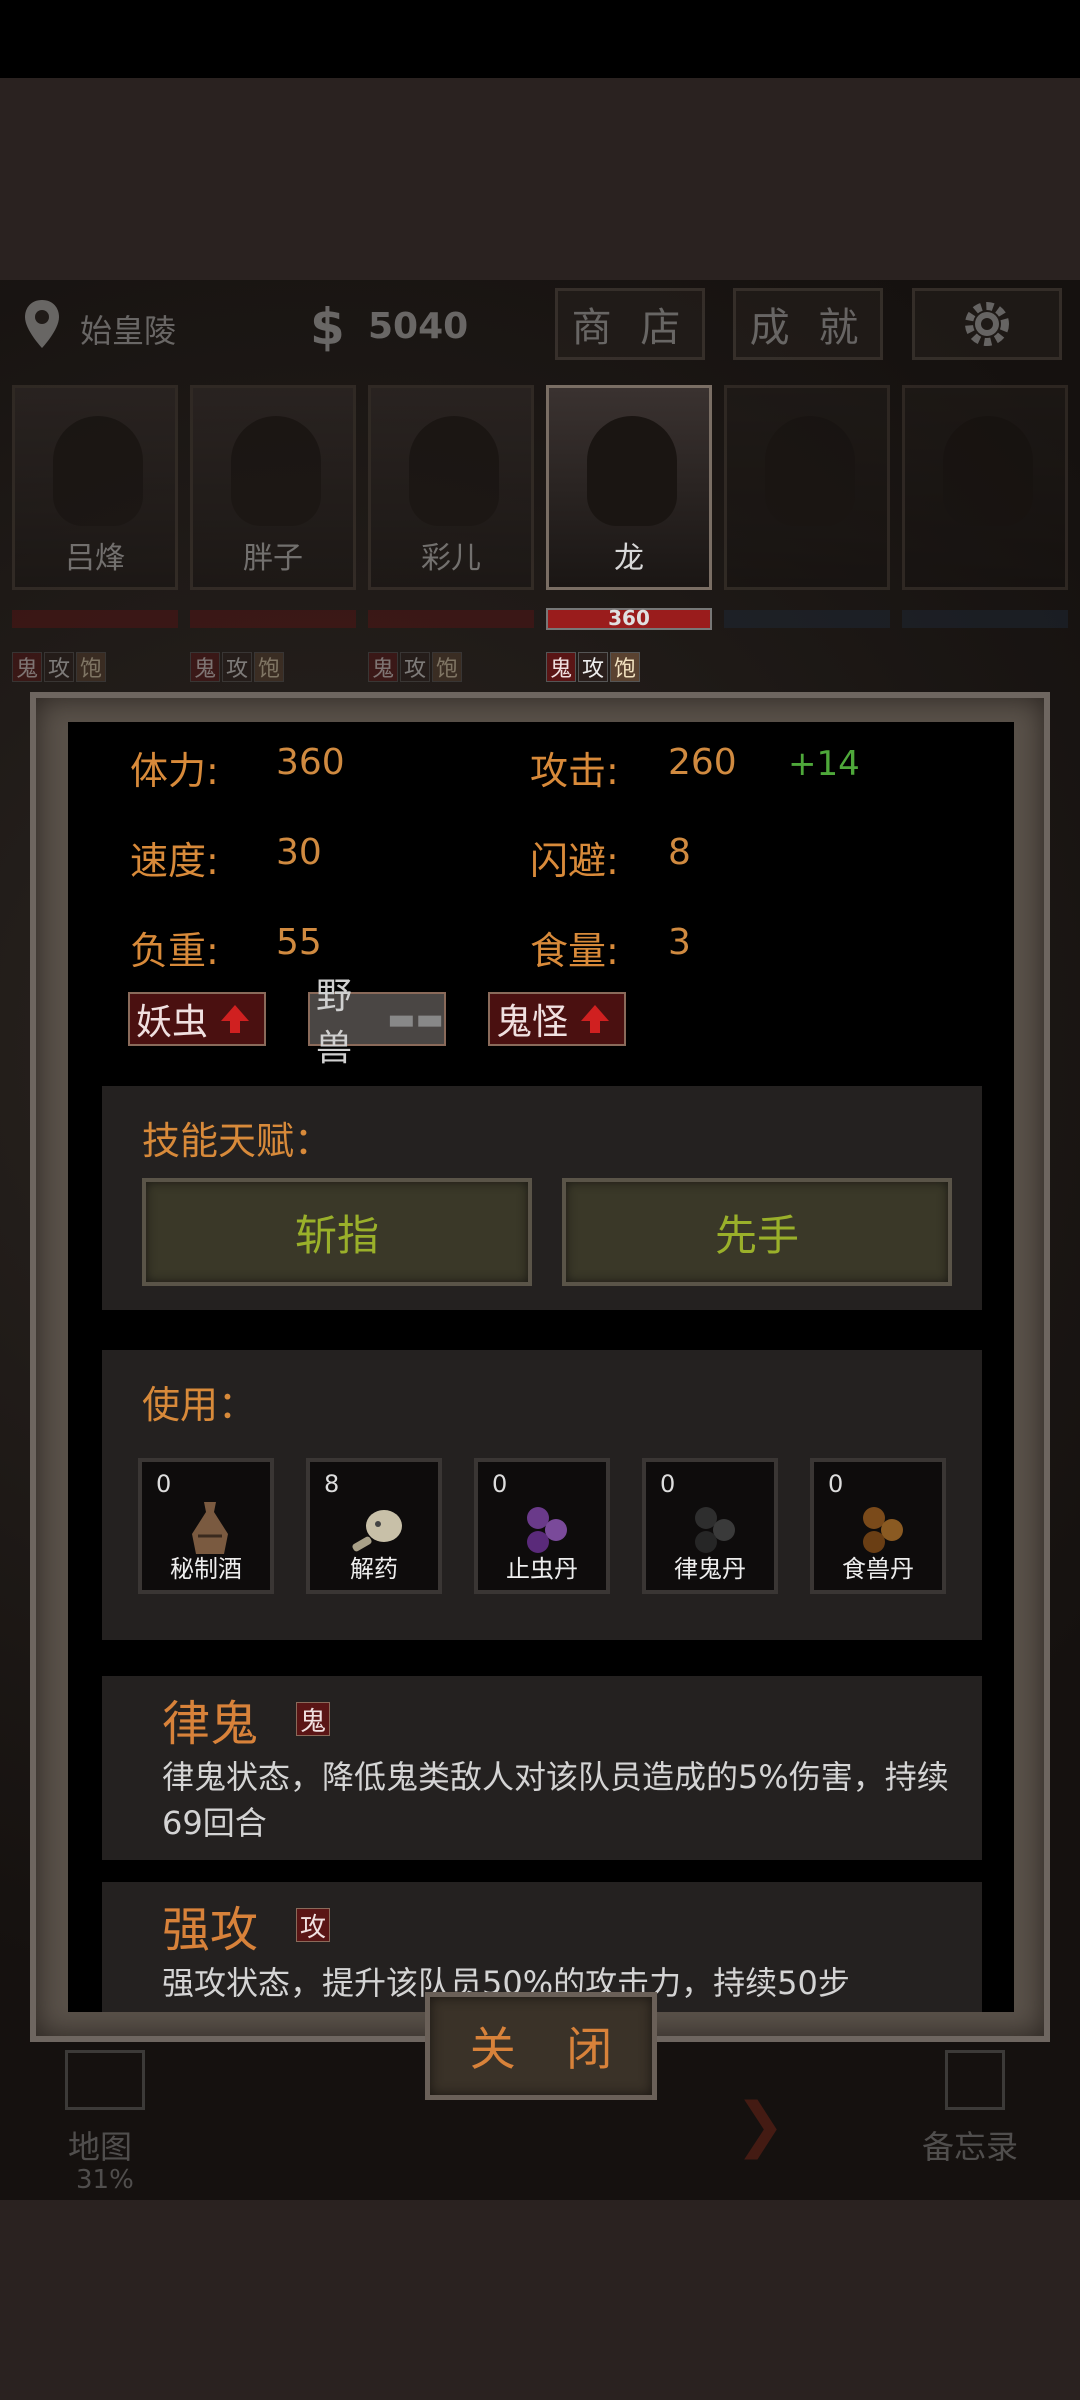 Image resolution: width=1080 pixels, height=2400 pixels. I want to click on resist-label: 野兽, so click(334, 1022).